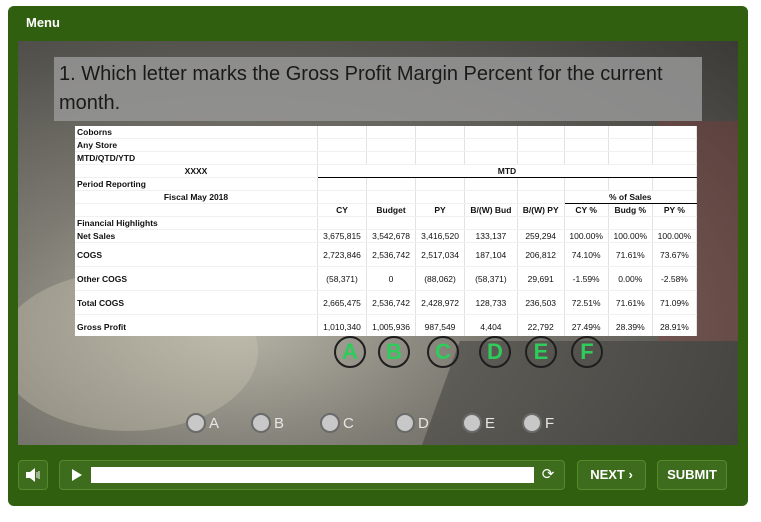  What do you see at coordinates (611, 475) in the screenshot?
I see `next-button: NEXT ›` at bounding box center [611, 475].